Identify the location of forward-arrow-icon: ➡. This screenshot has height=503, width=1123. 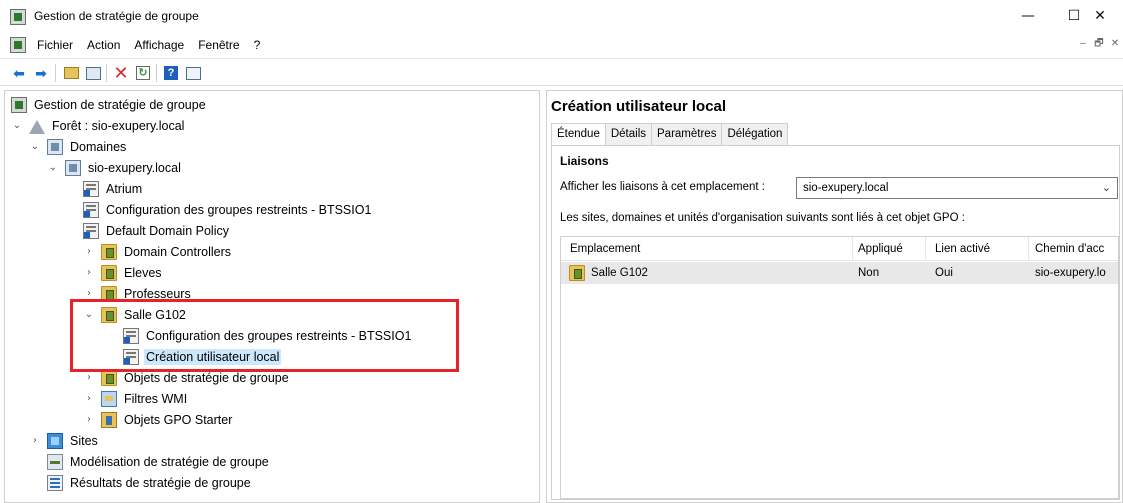
(41, 73).